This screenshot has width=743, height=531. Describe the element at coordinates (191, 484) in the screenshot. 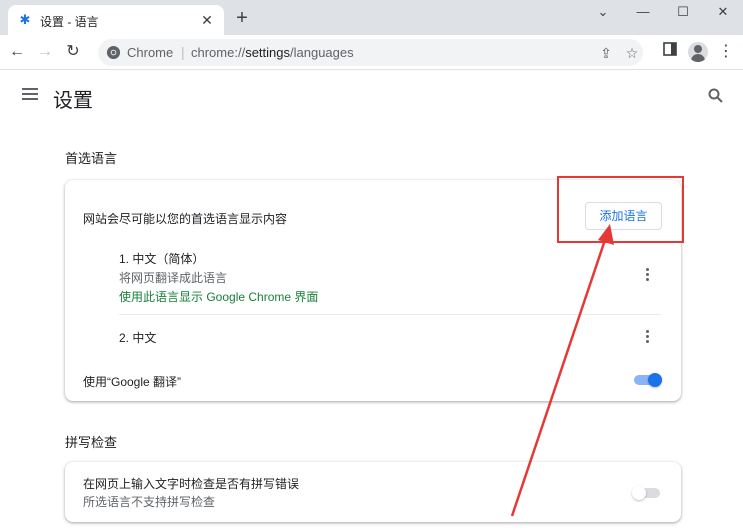

I see `spell-check-label: 在网页上输入文字时检查是否有拼写错误` at that location.